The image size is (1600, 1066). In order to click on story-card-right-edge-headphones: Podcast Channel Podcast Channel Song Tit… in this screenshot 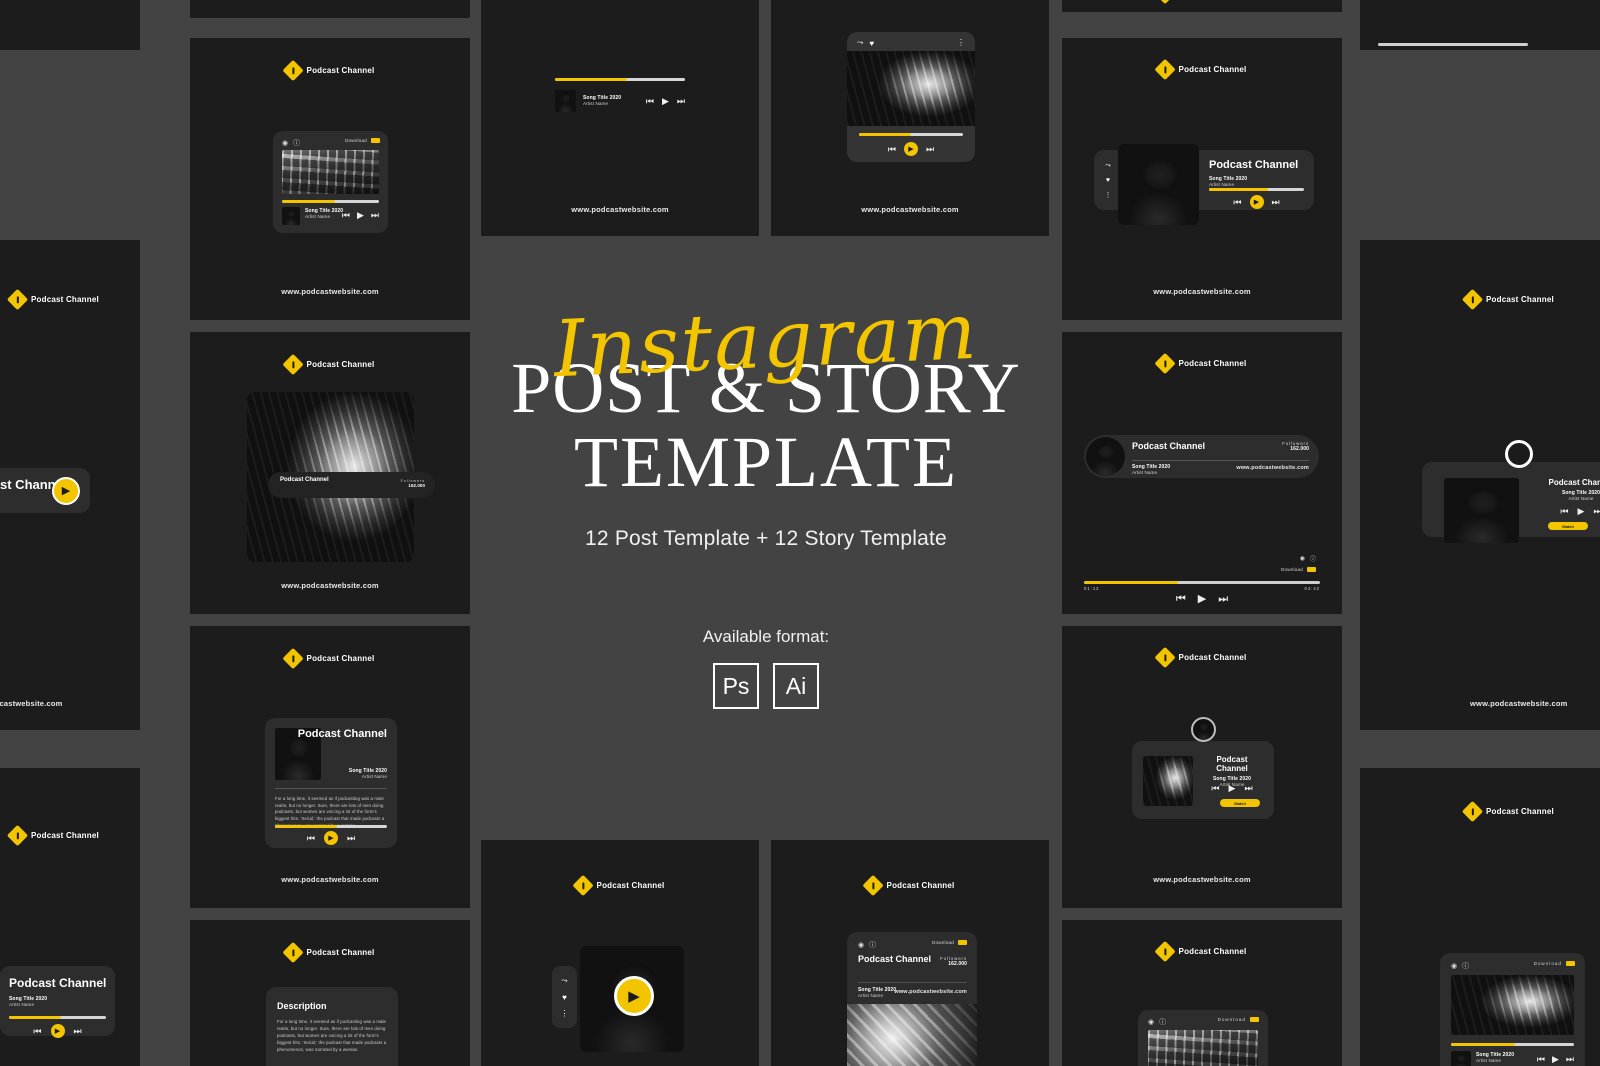, I will do `click(1480, 485)`.